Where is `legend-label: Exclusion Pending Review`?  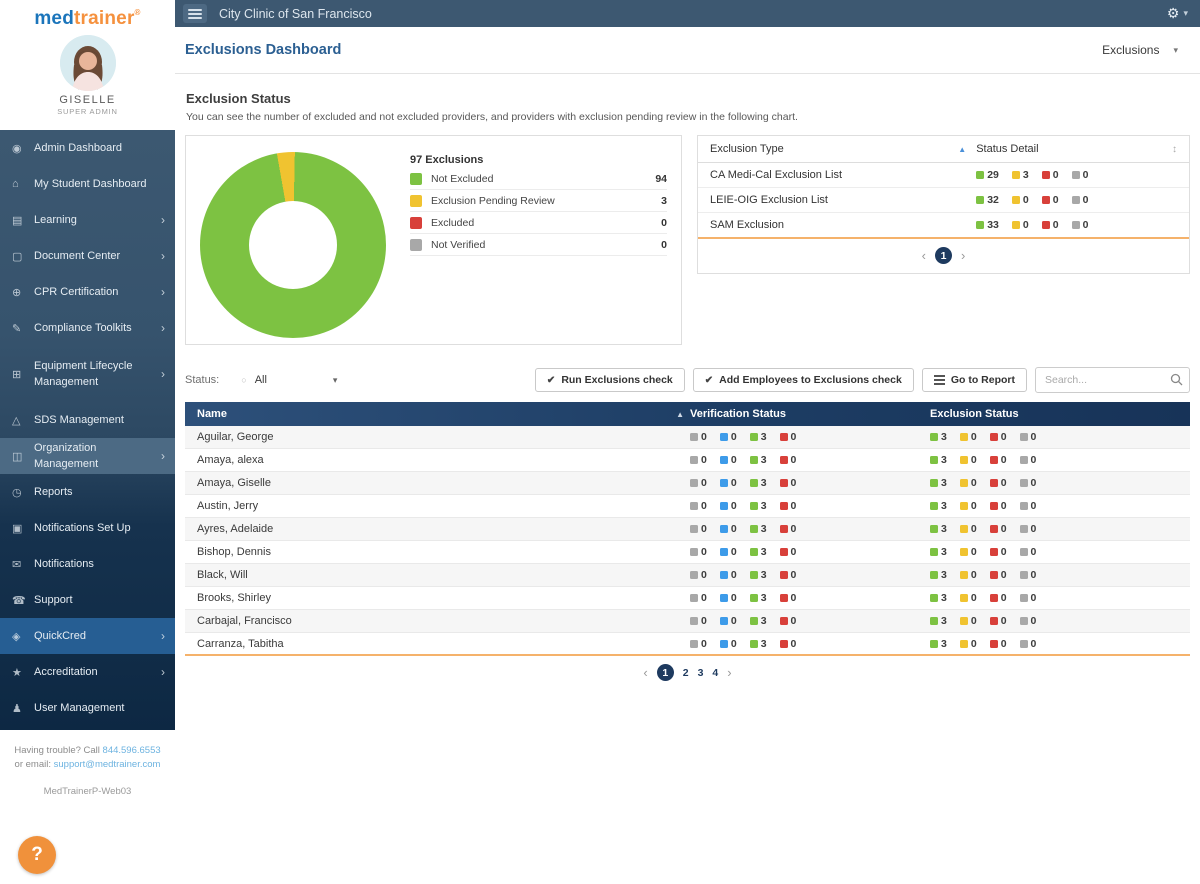 legend-label: Exclusion Pending Review is located at coordinates (493, 200).